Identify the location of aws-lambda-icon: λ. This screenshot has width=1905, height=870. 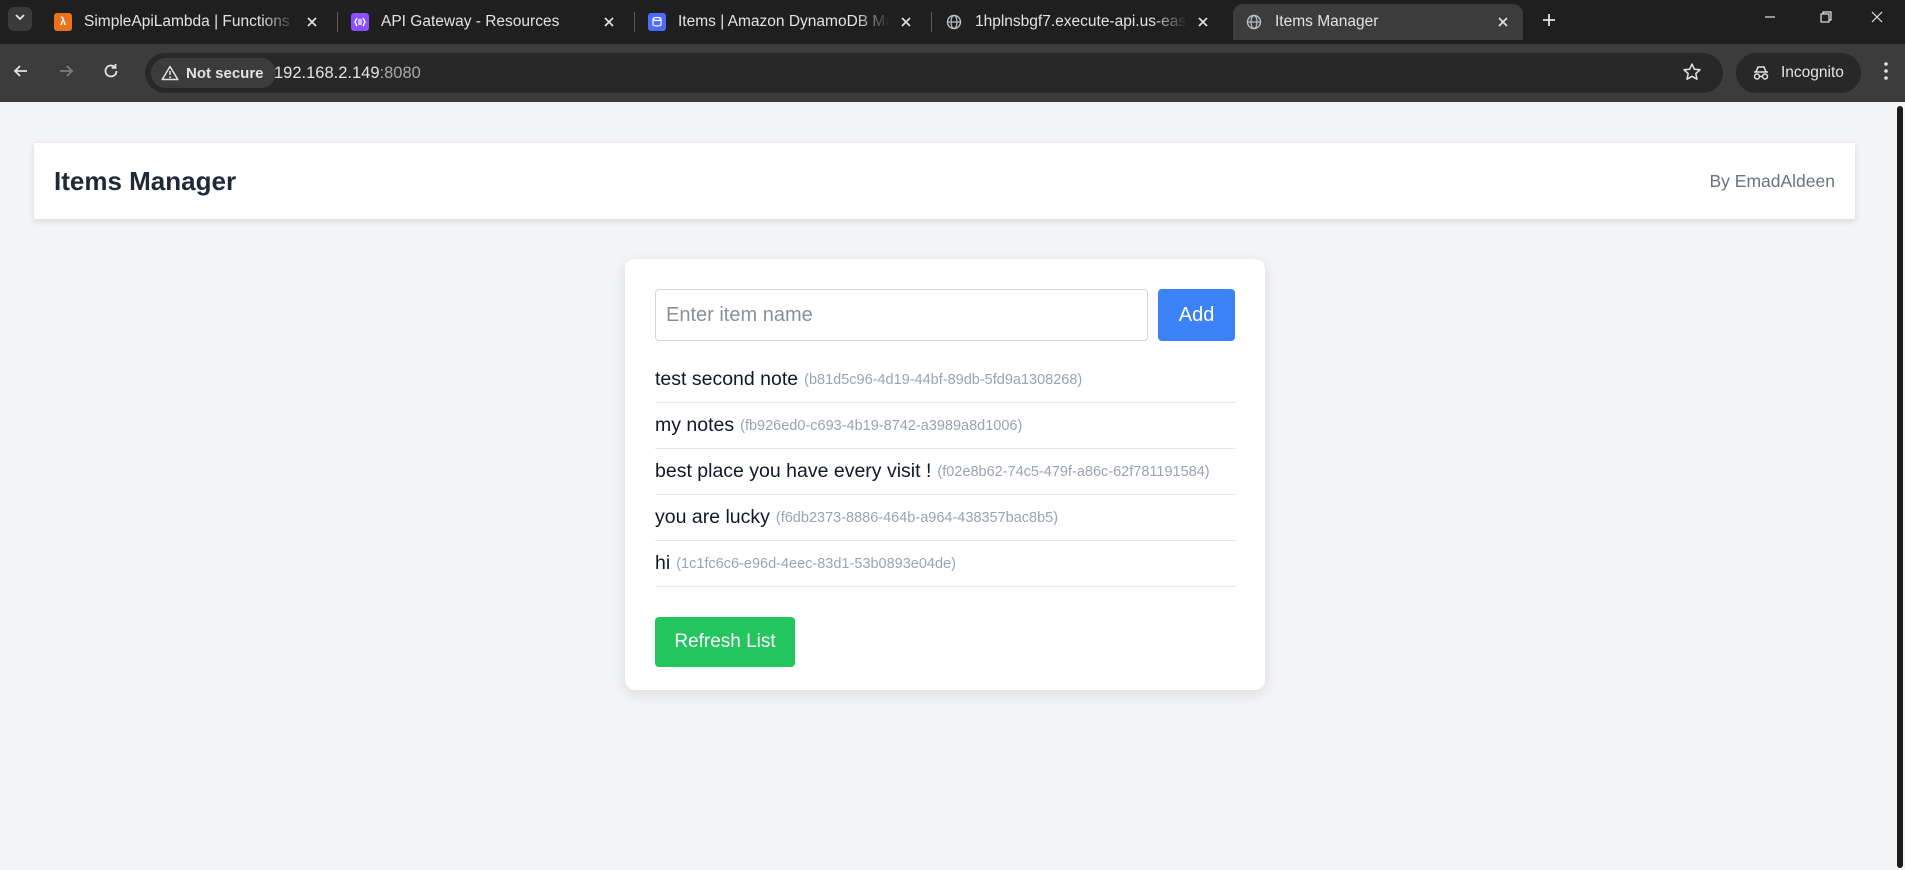
(63, 22).